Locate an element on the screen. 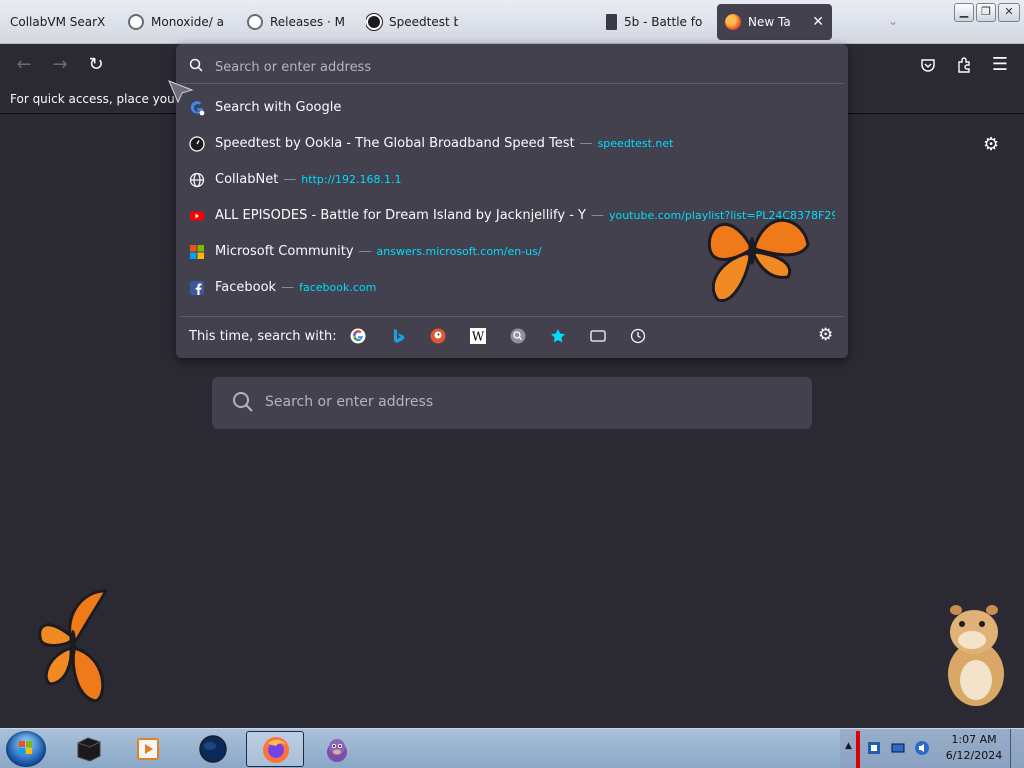 The width and height of the screenshot is (1024, 768). tab-collabvm-searxng: CollabVM SearXN is located at coordinates (58, 22).